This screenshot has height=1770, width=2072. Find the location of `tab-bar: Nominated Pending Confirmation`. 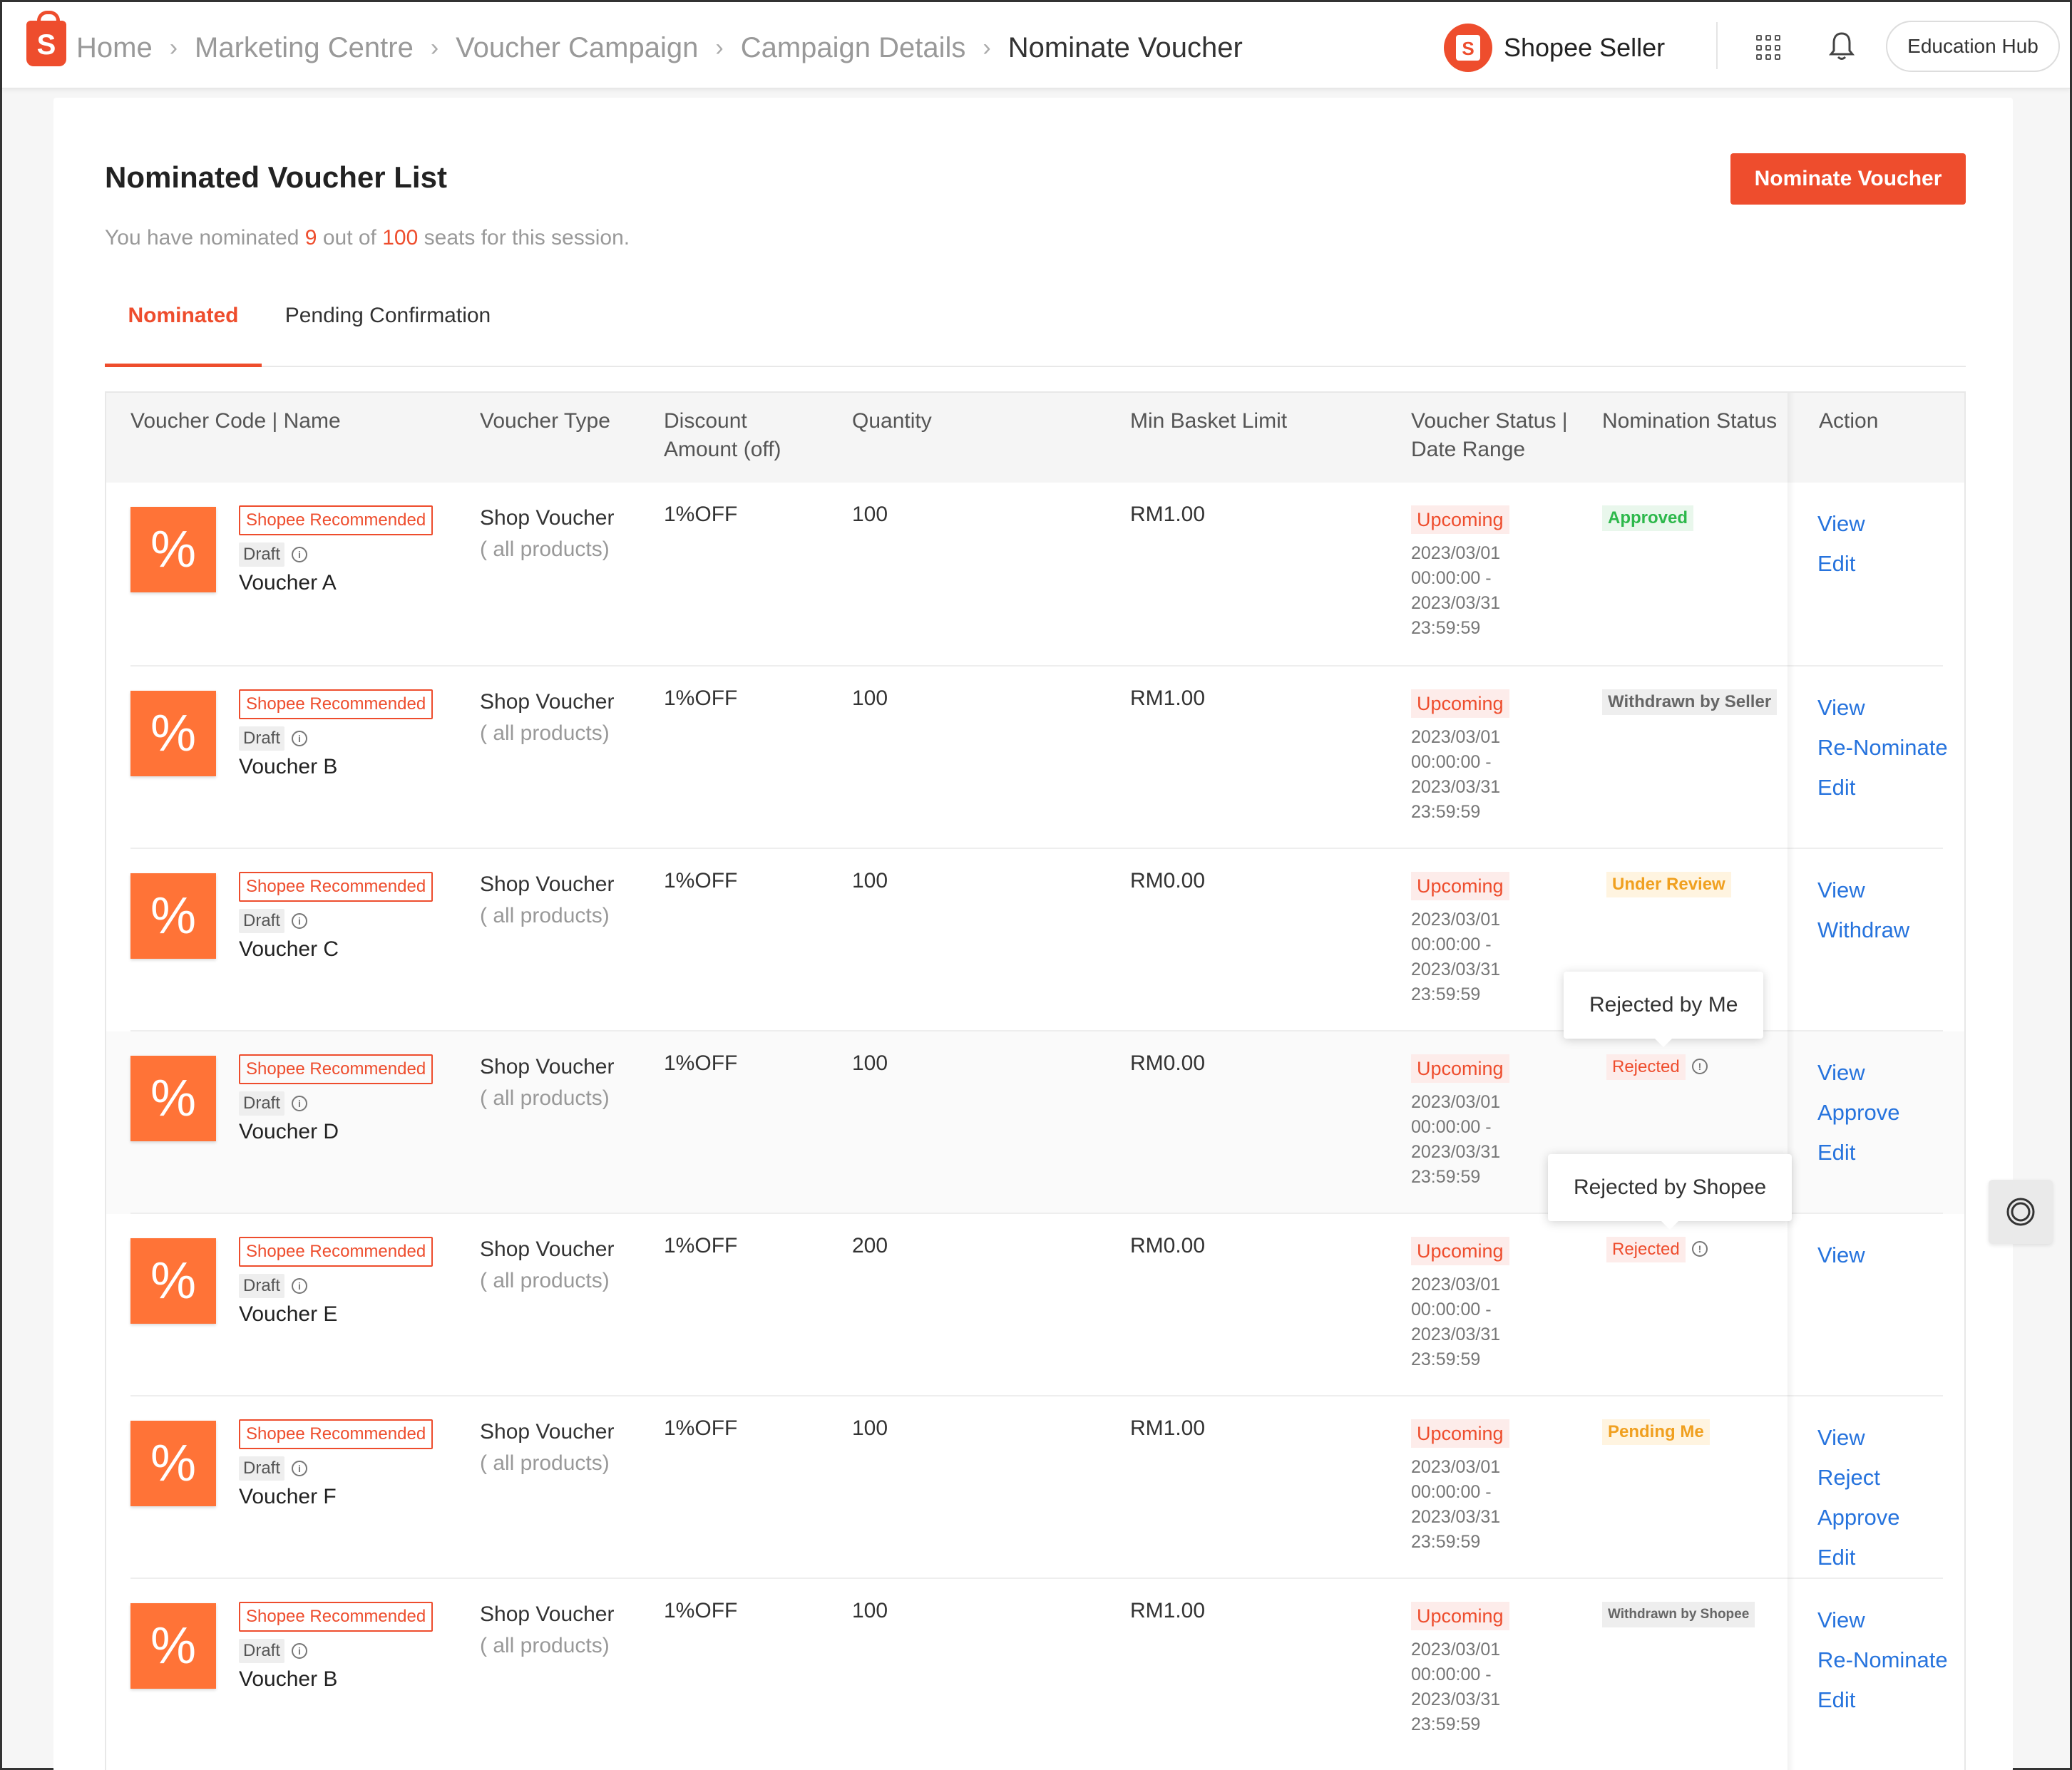

tab-bar: Nominated Pending Confirmation is located at coordinates (1035, 328).